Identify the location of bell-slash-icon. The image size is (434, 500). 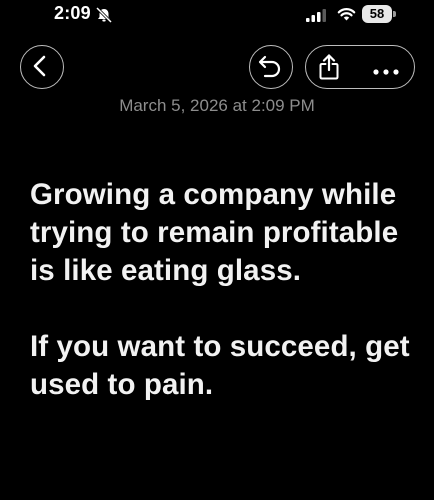
(104, 15).